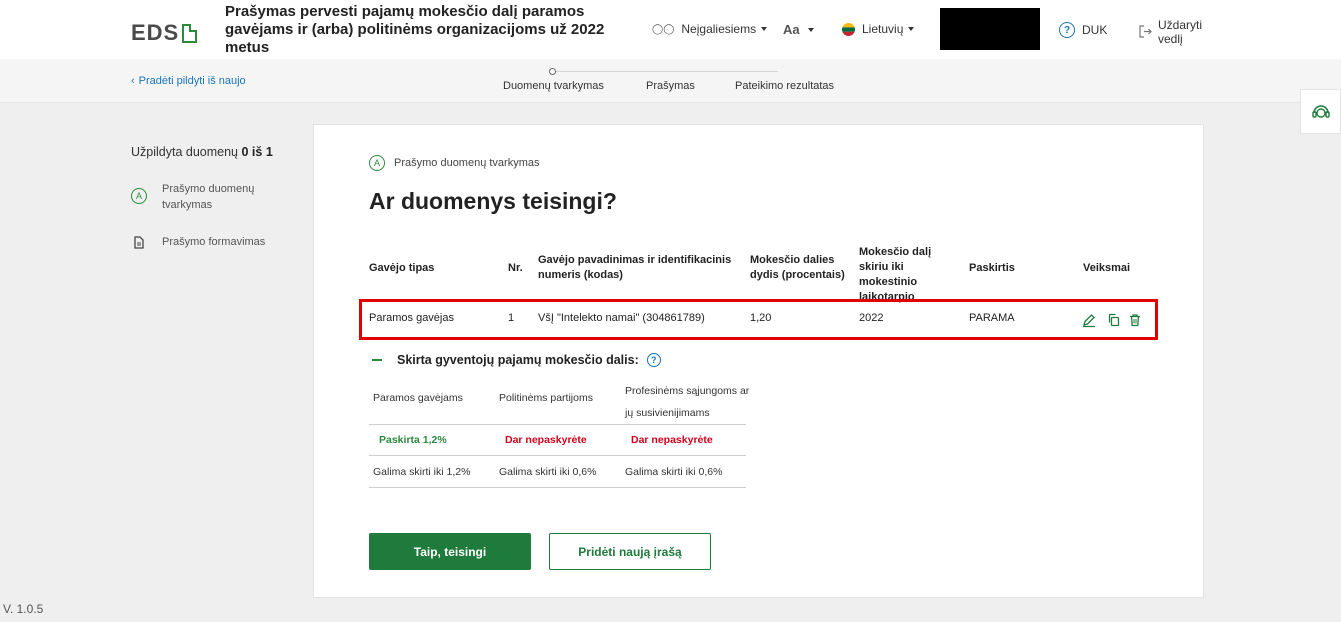 This screenshot has height=622, width=1341. Describe the element at coordinates (990, 29) in the screenshot. I see `redacted-user-area` at that location.